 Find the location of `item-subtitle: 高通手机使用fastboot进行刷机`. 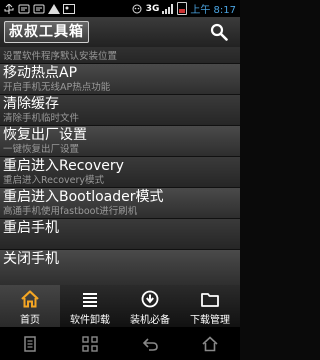

item-subtitle: 高通手机使用fastboot进行刷机 is located at coordinates (70, 211).